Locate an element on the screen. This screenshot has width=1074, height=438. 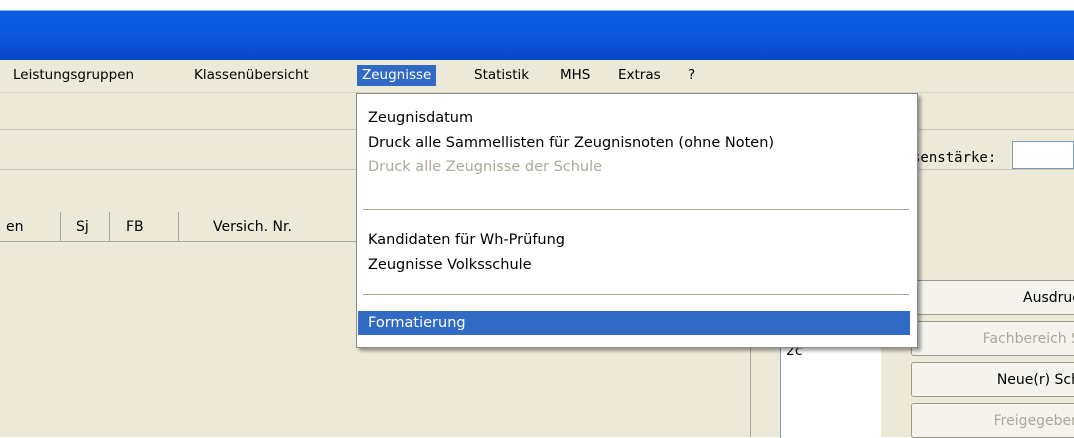
menu-extras: Extras is located at coordinates (639, 75).